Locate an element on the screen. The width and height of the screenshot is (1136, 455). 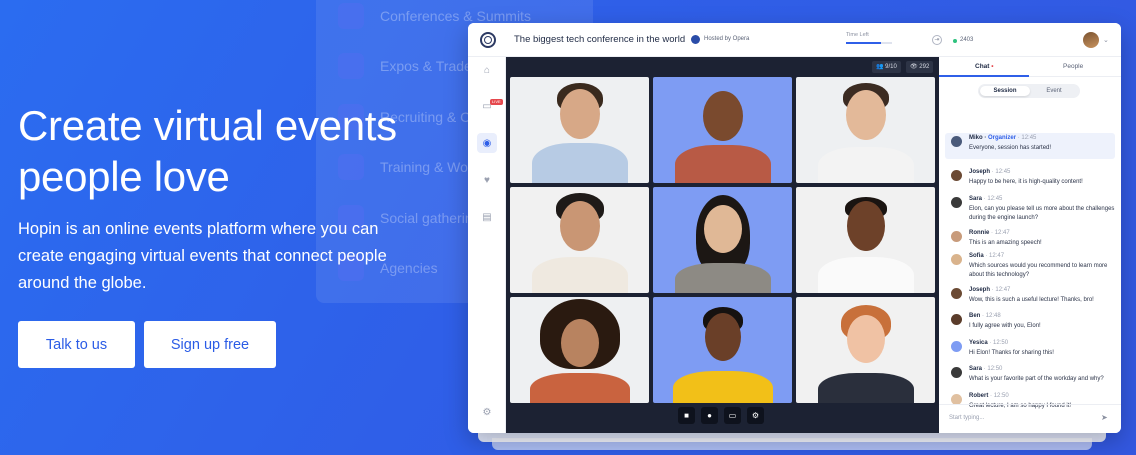
hero-title-line: people love is located at coordinates (124, 176).